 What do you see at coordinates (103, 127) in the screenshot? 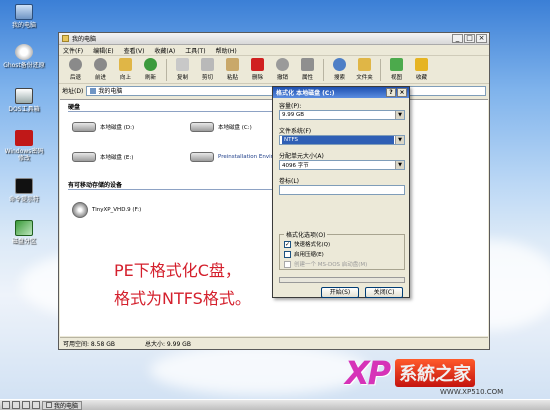
I see `drive-item-d: 本地磁盘 (D:)` at bounding box center [103, 127].